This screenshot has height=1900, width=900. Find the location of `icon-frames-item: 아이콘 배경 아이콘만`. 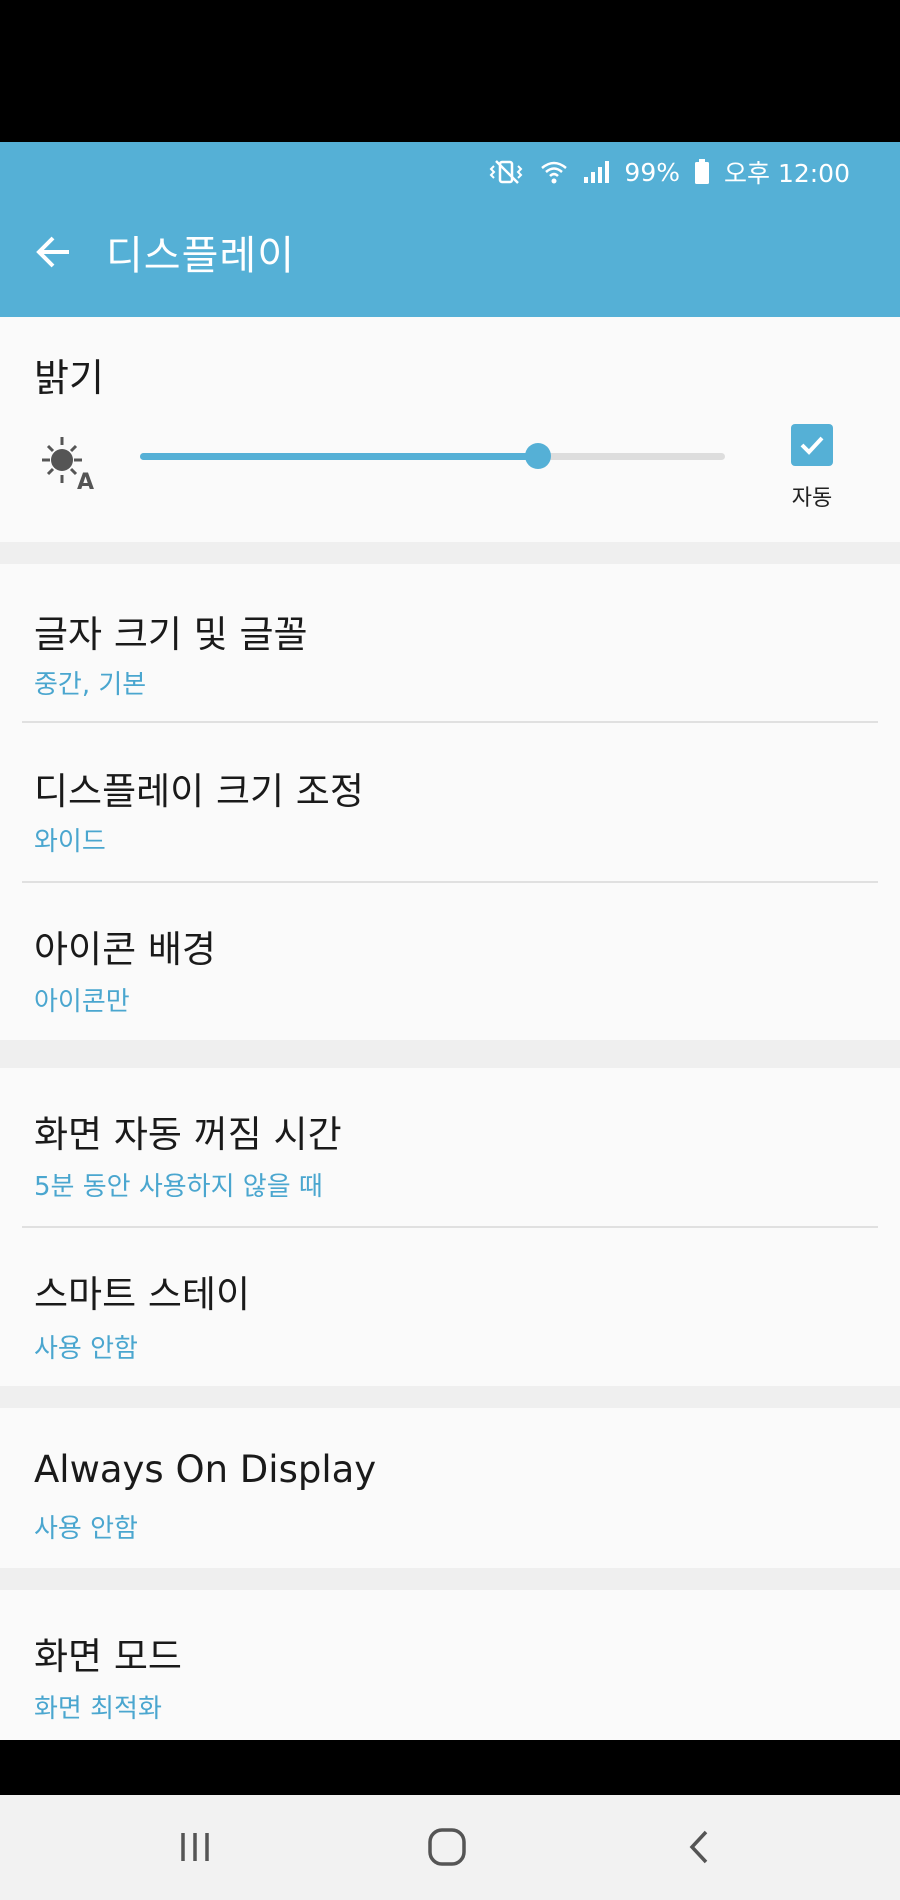

icon-frames-item: 아이콘 배경 아이콘만 is located at coordinates (450, 961).